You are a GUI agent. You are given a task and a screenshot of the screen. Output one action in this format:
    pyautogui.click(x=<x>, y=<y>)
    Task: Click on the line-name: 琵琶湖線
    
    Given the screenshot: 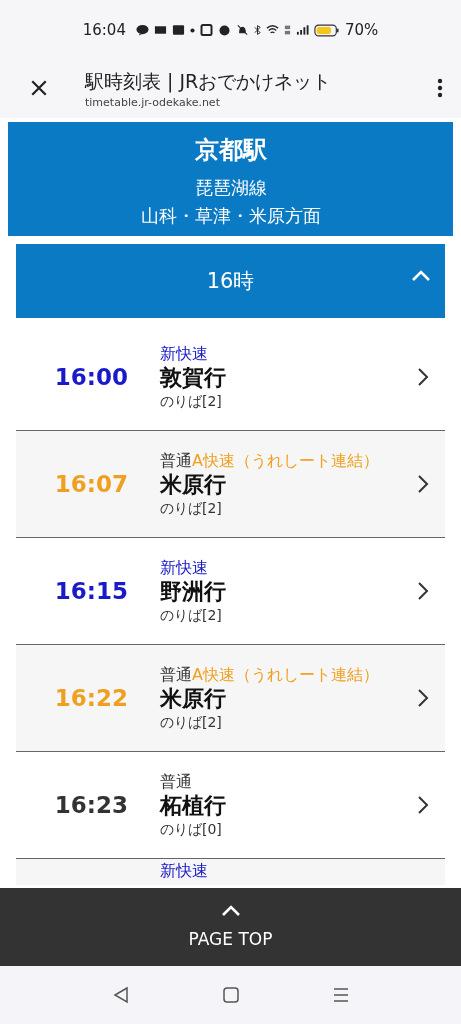 What is the action you would take?
    pyautogui.click(x=230, y=188)
    